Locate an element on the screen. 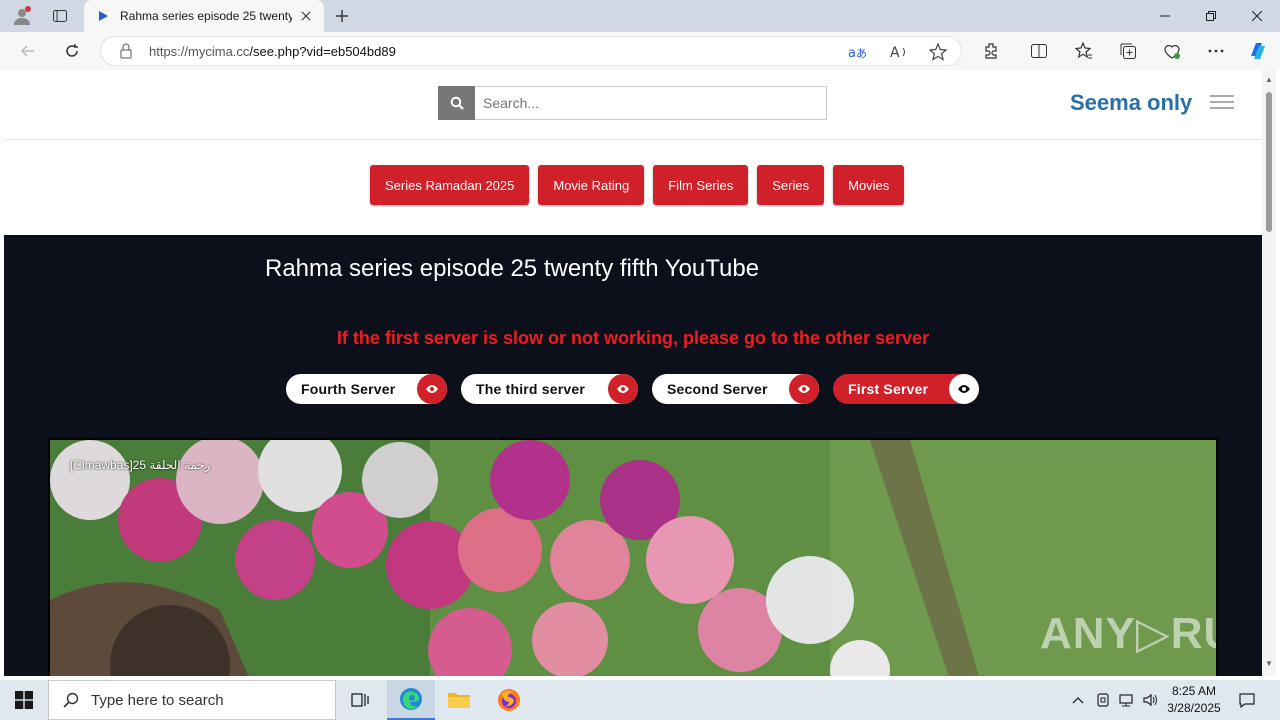  taskbar-clock: 8:25 AM 3/28/2025 is located at coordinates (1194, 700).